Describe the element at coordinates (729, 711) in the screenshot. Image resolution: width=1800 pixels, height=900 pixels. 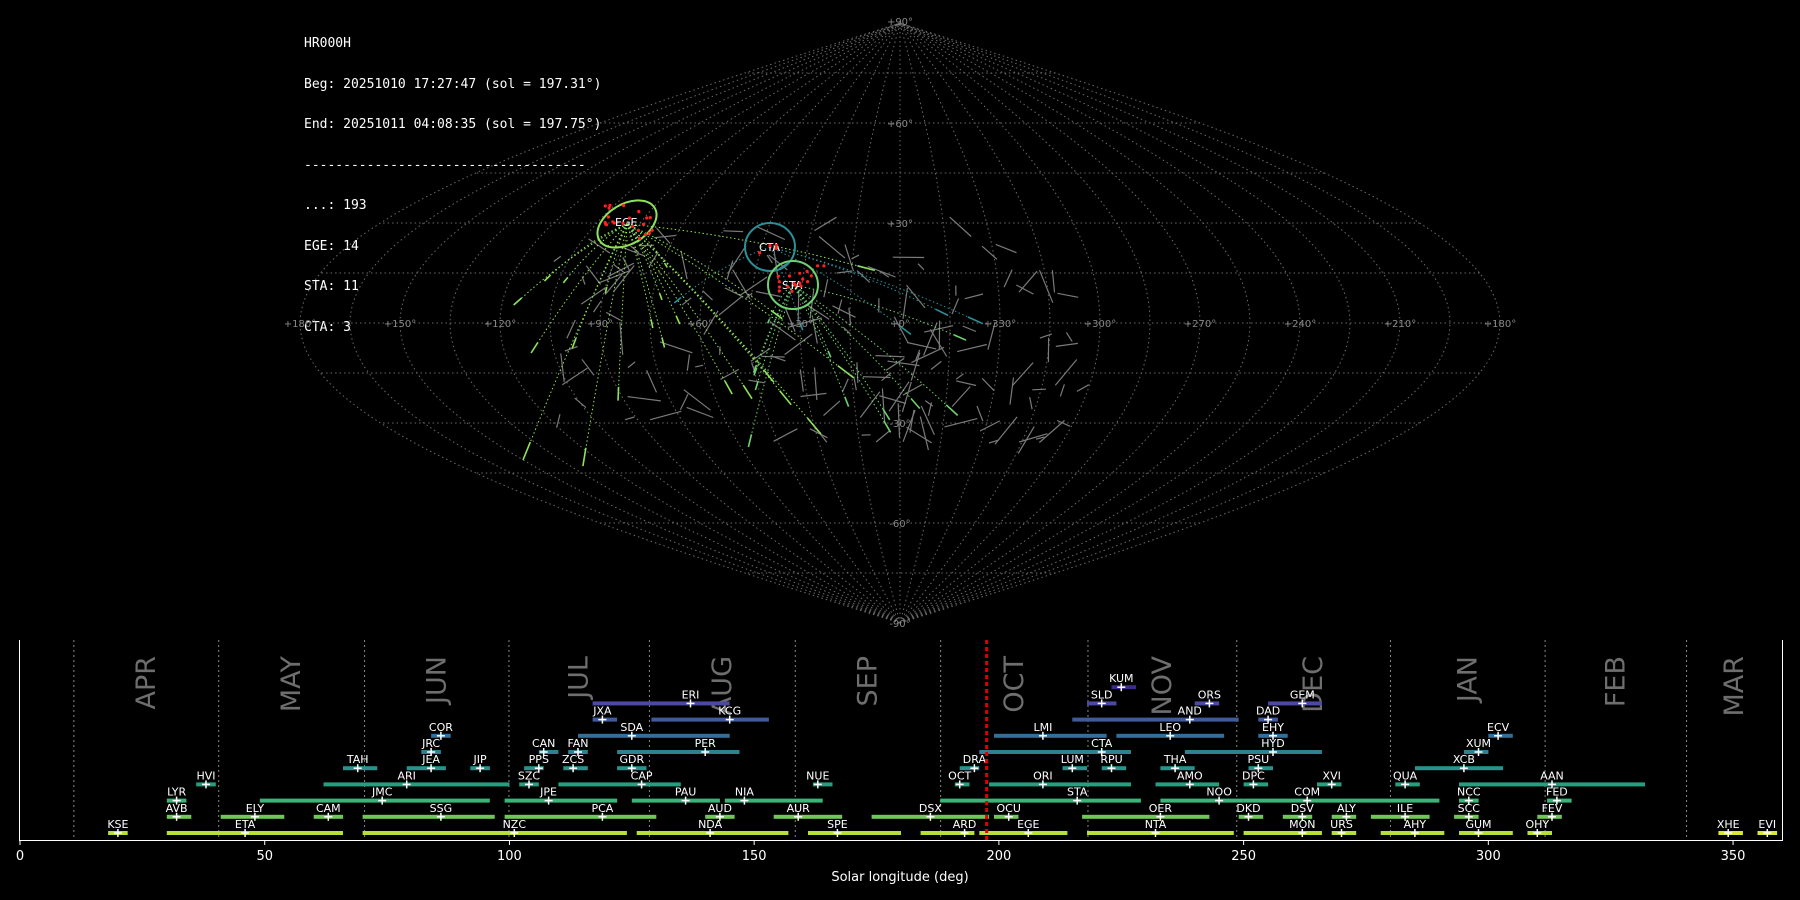
I see `shower-code-label: KCG` at that location.